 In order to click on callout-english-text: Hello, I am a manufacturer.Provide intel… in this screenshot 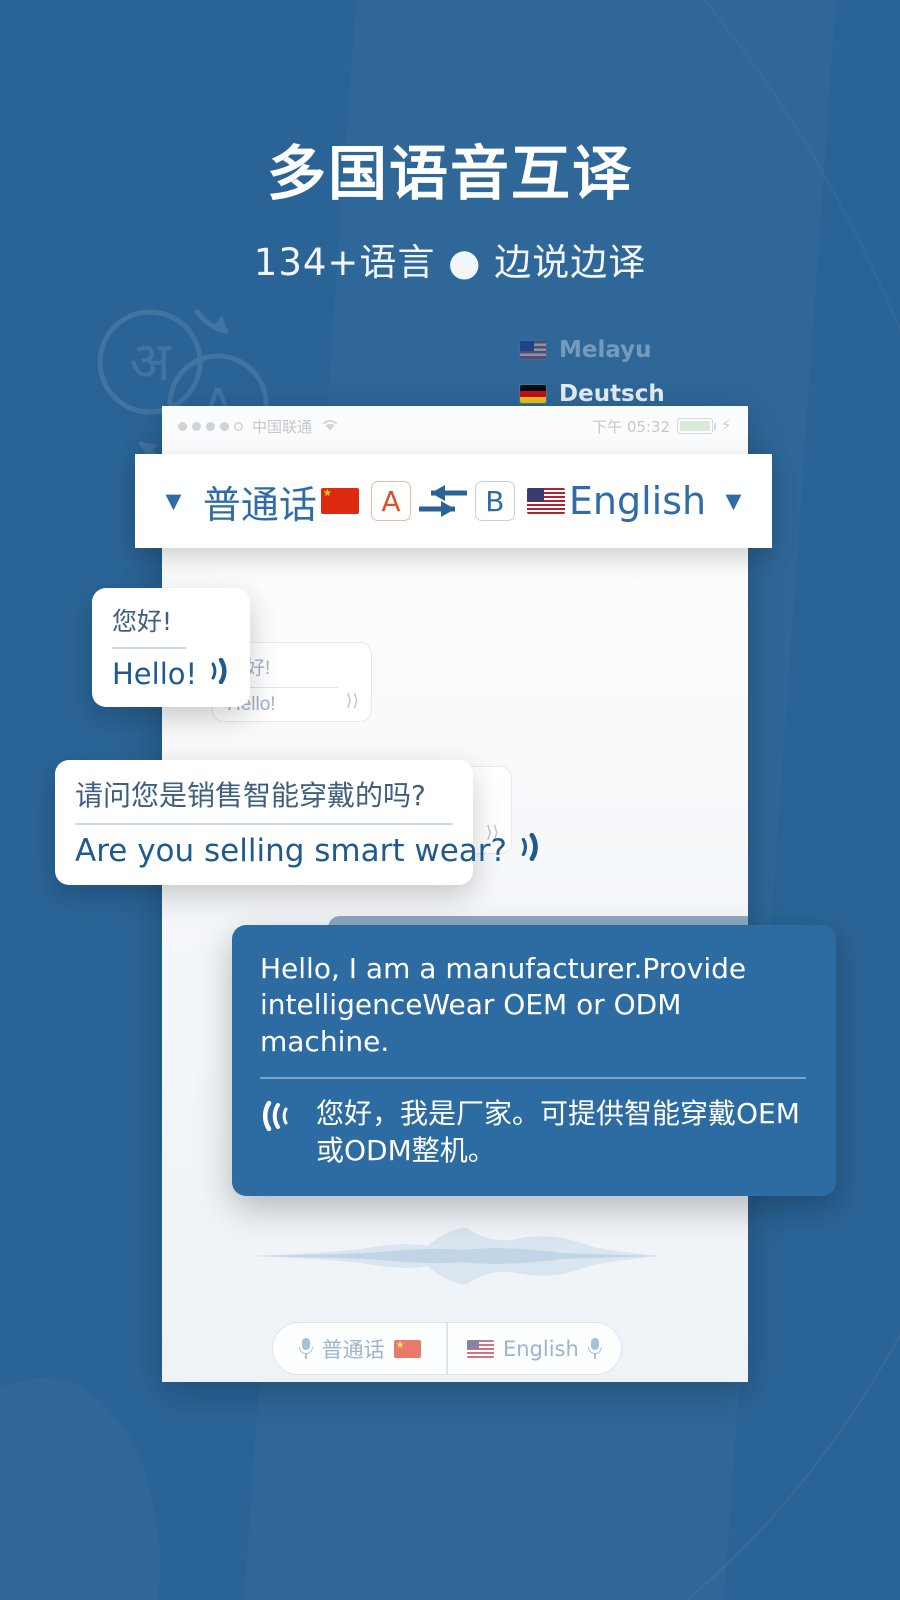, I will do `click(503, 1005)`.